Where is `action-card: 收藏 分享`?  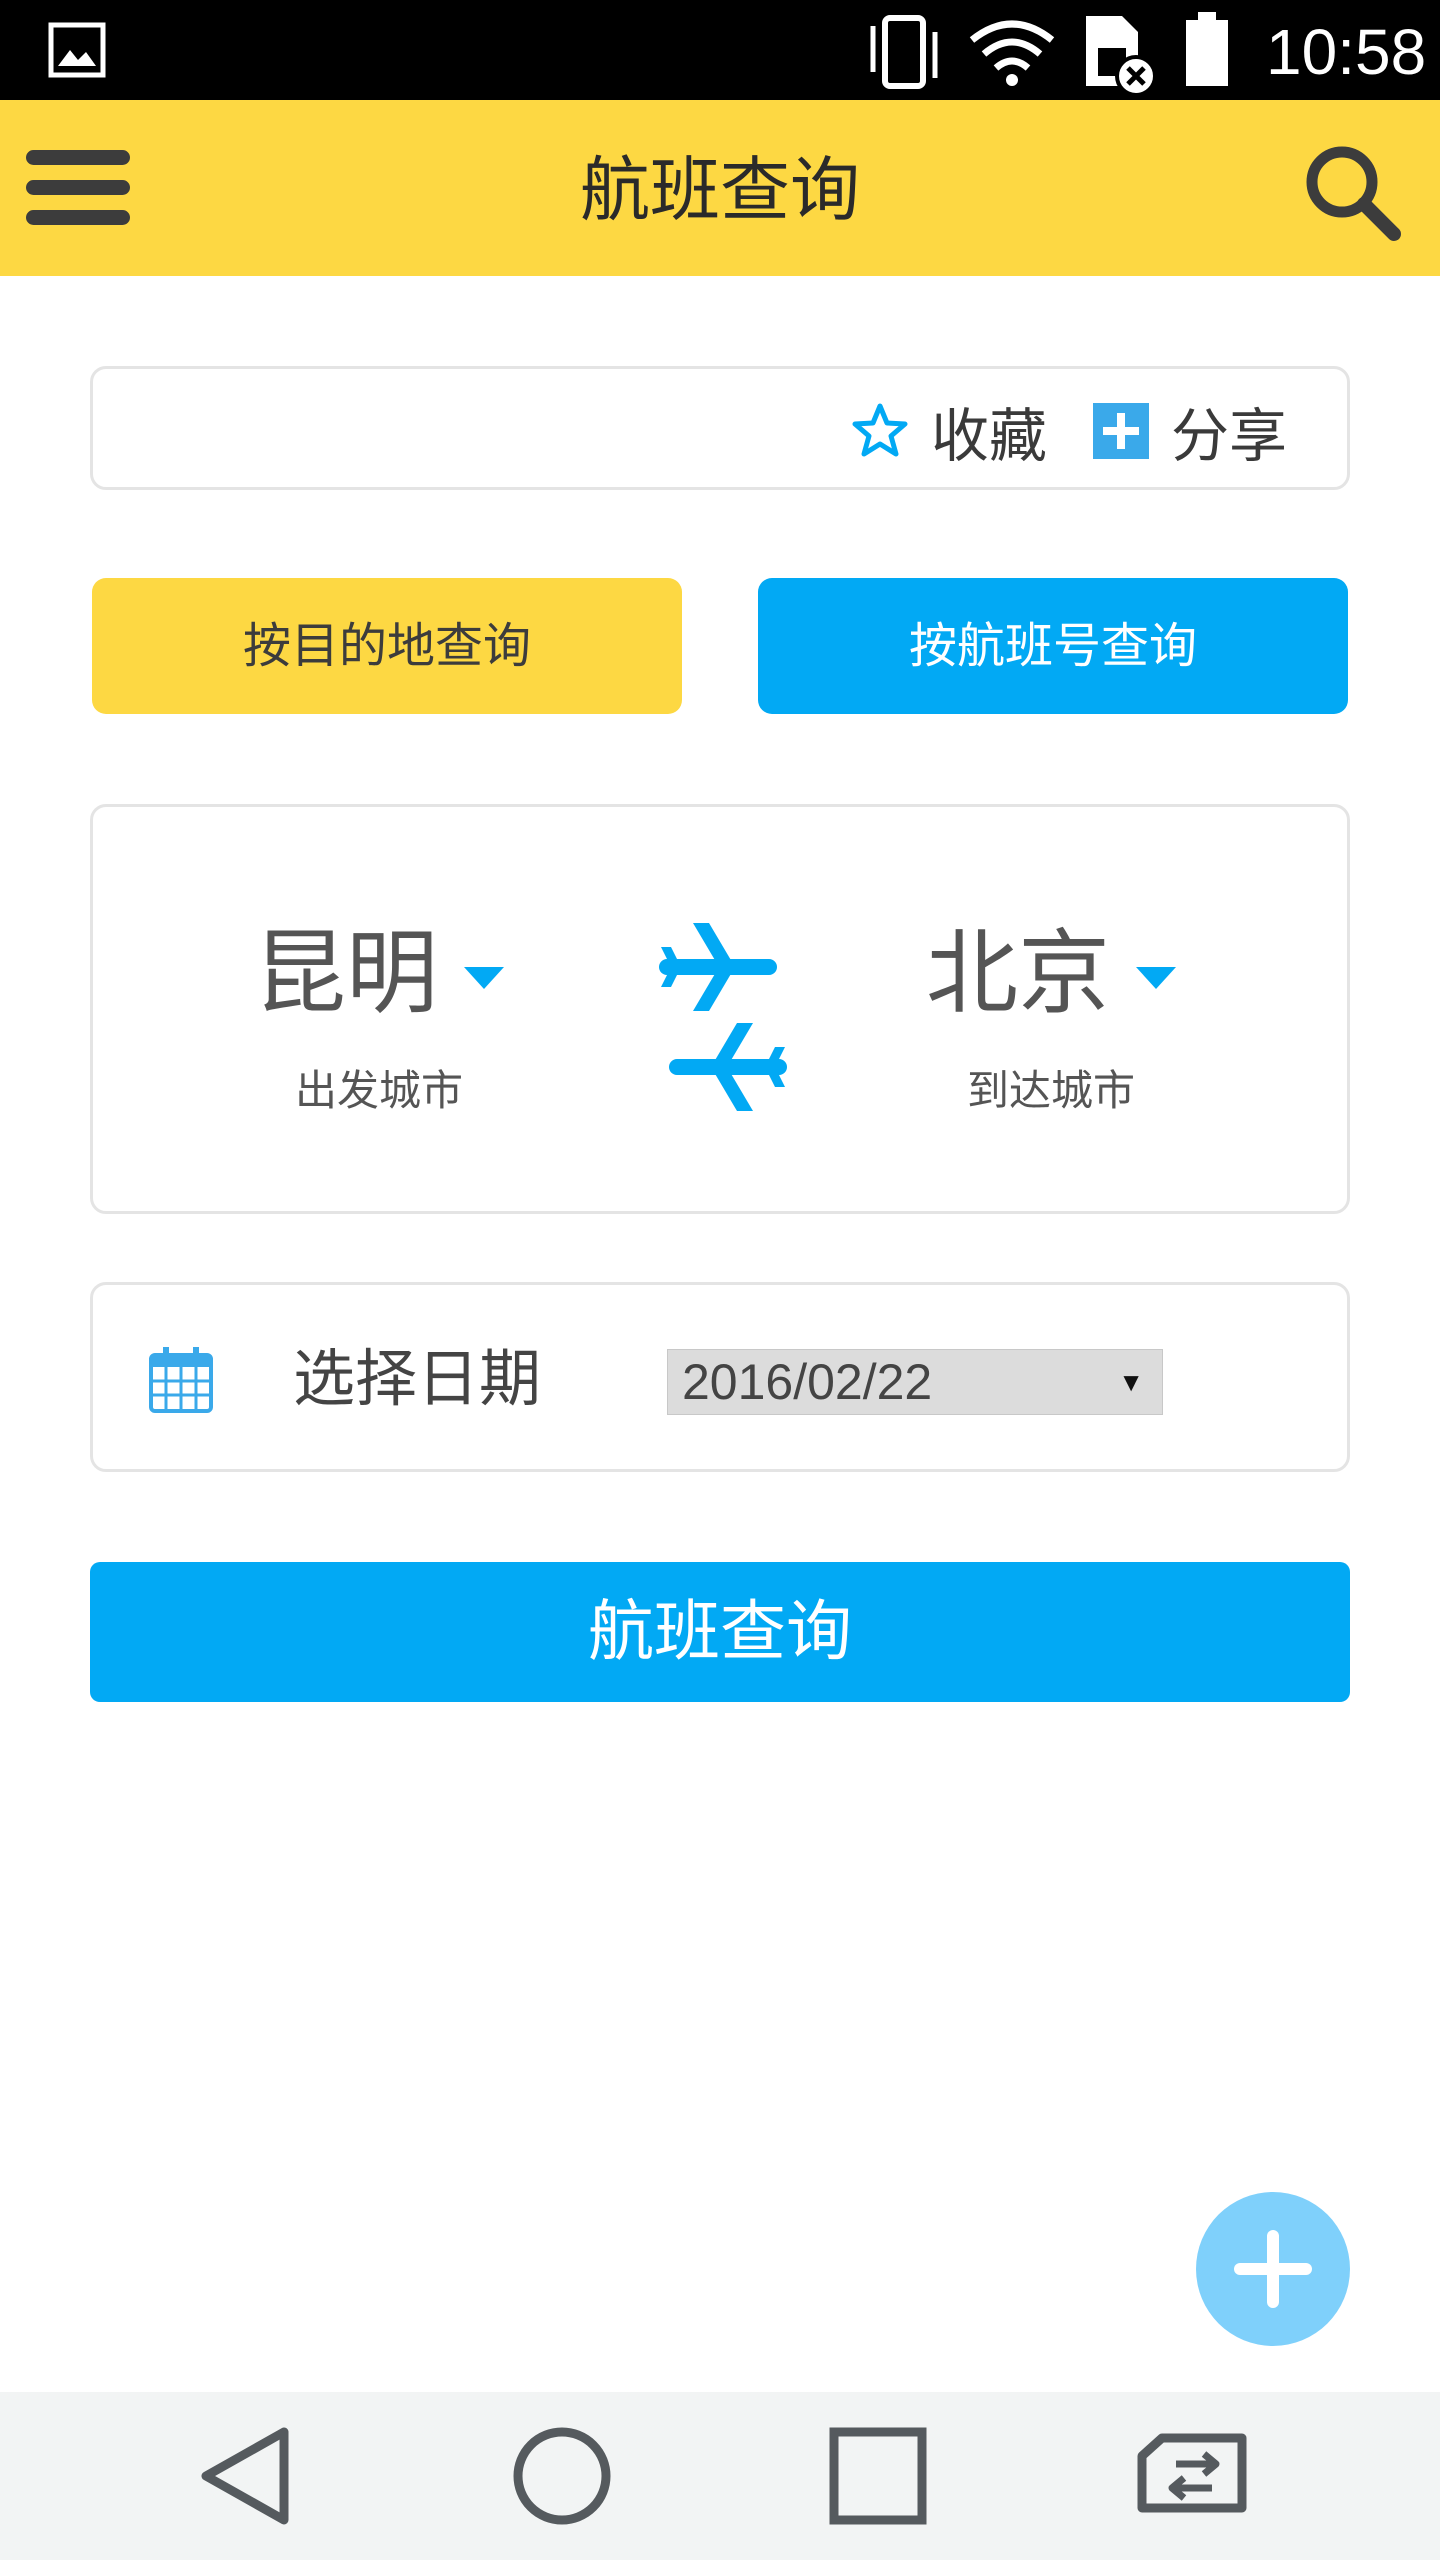
action-card: 收藏 分享 is located at coordinates (720, 428).